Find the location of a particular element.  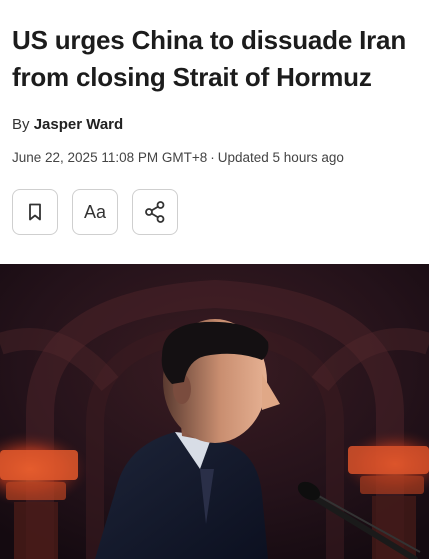

article-actions: Aa is located at coordinates (95, 212).